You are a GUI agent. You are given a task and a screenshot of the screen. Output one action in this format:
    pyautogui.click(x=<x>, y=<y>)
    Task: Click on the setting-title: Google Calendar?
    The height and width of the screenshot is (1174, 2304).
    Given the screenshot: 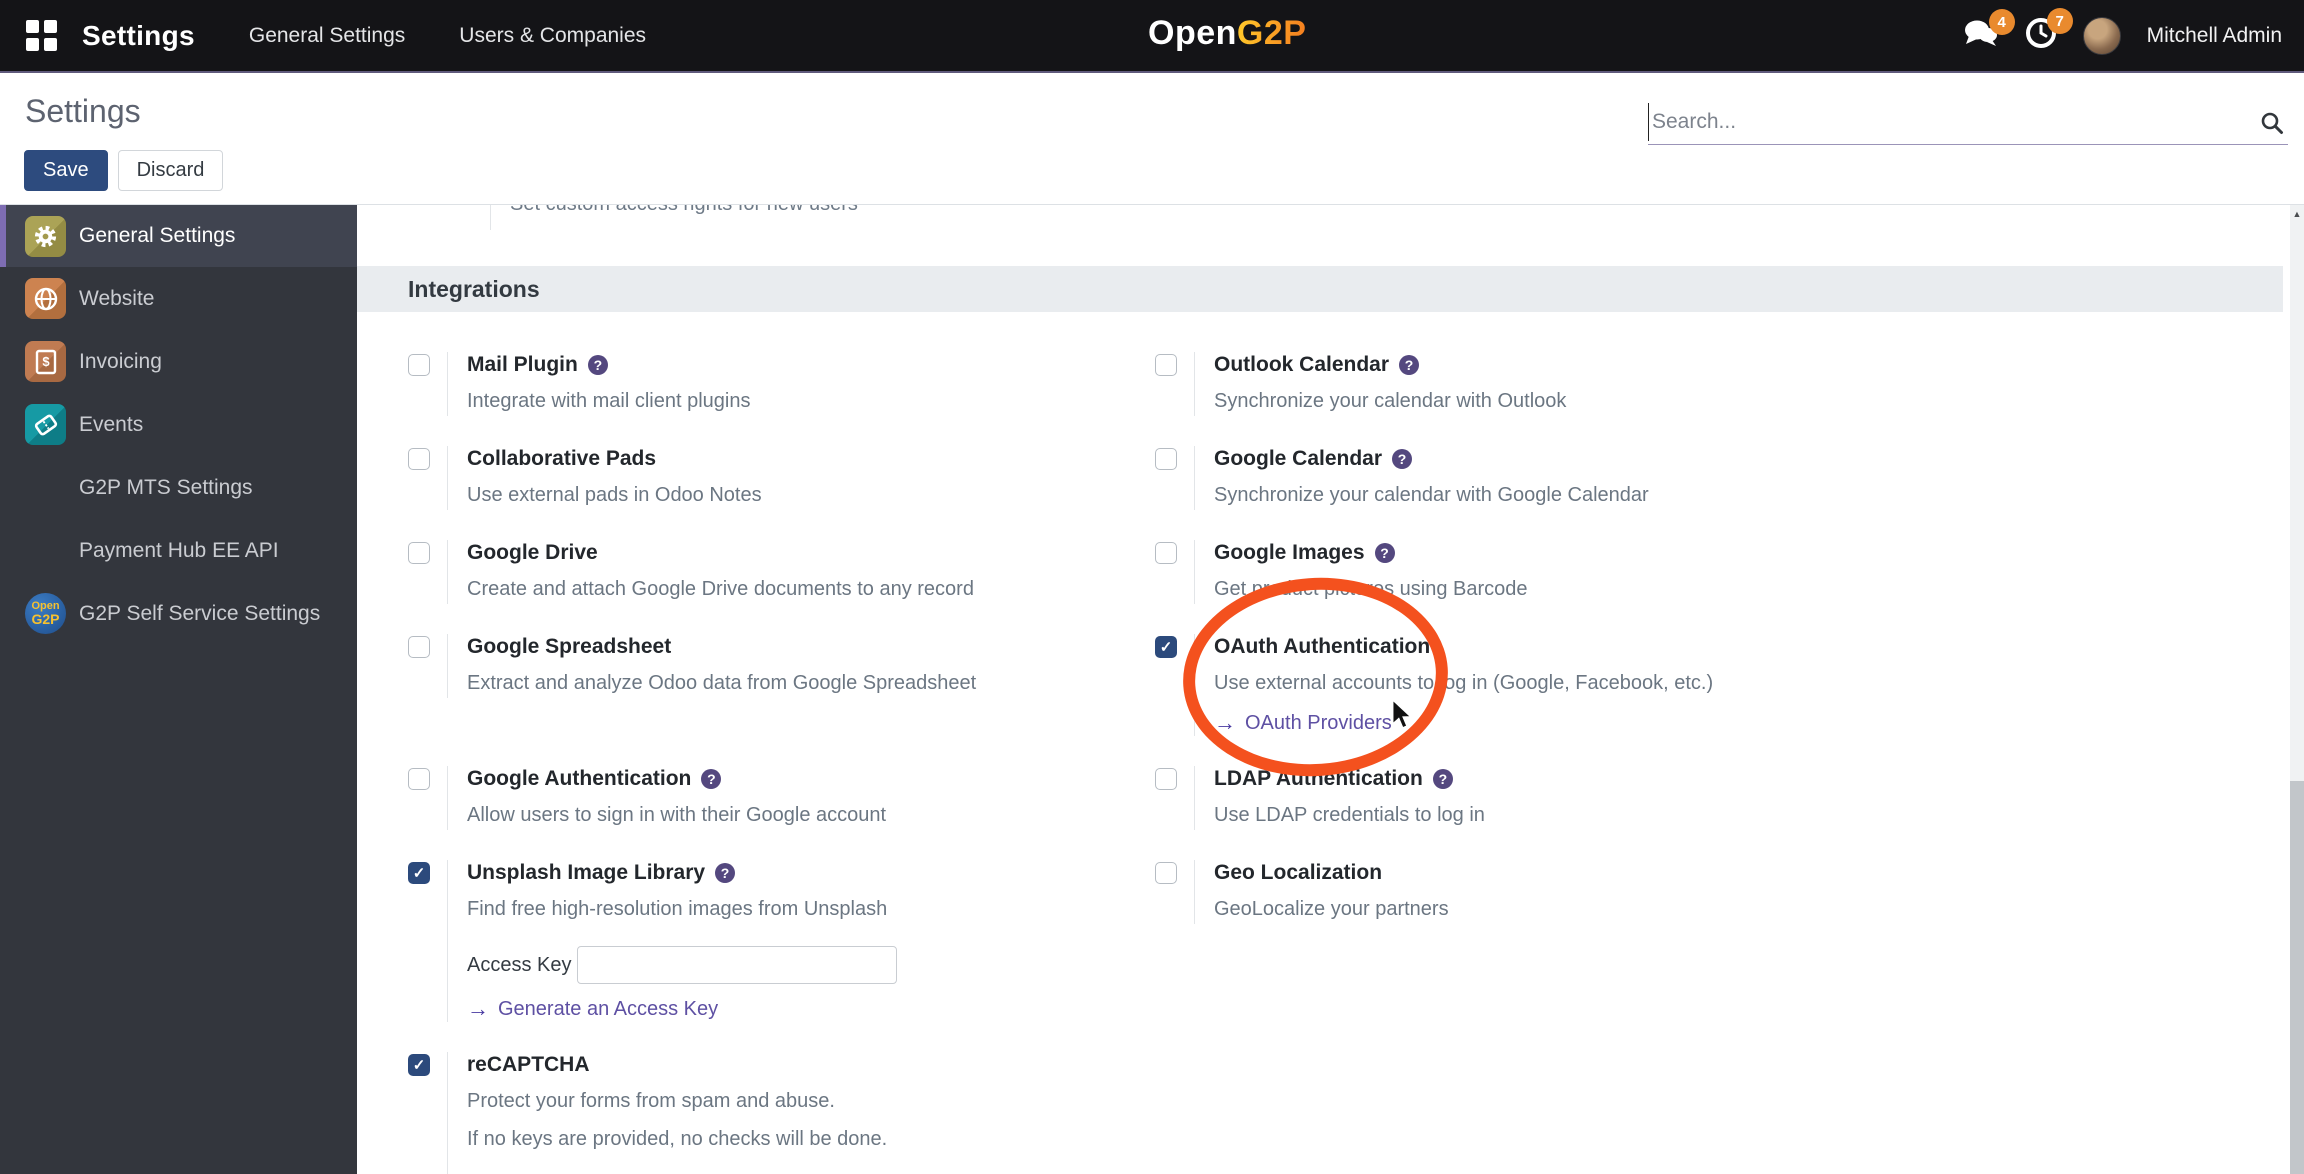 What is the action you would take?
    pyautogui.click(x=1431, y=459)
    